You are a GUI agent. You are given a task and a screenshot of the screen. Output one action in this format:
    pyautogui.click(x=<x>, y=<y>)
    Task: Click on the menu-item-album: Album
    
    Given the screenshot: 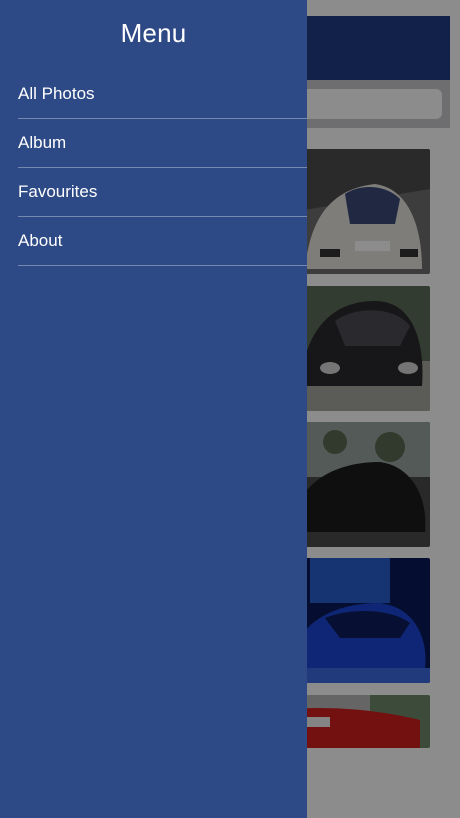 What is the action you would take?
    pyautogui.click(x=162, y=143)
    